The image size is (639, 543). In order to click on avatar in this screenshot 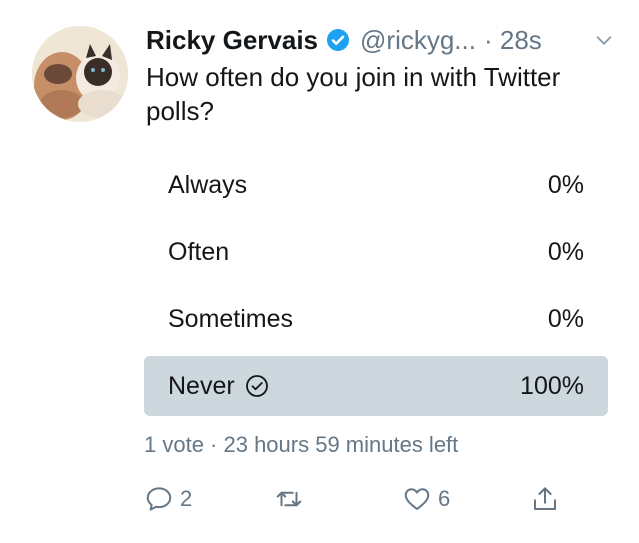, I will do `click(80, 74)`.